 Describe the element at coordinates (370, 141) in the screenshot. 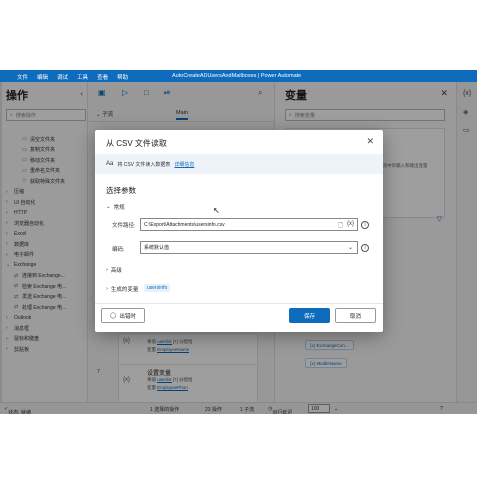

I see `close-icon: ✕` at that location.